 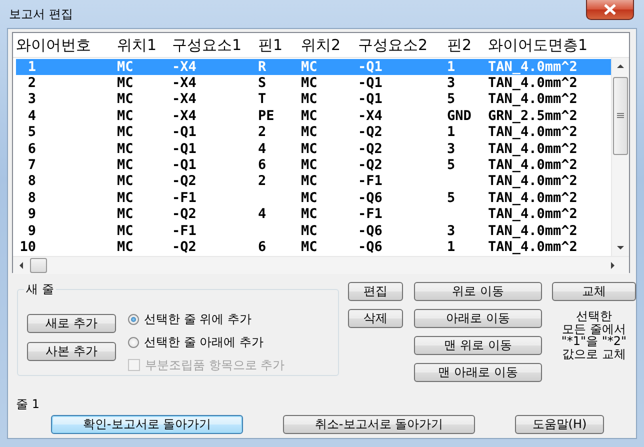 I want to click on table-row: 2 MC -X4 S MC -Q1 3 TAN_4.0mm^2, so click(x=313, y=83).